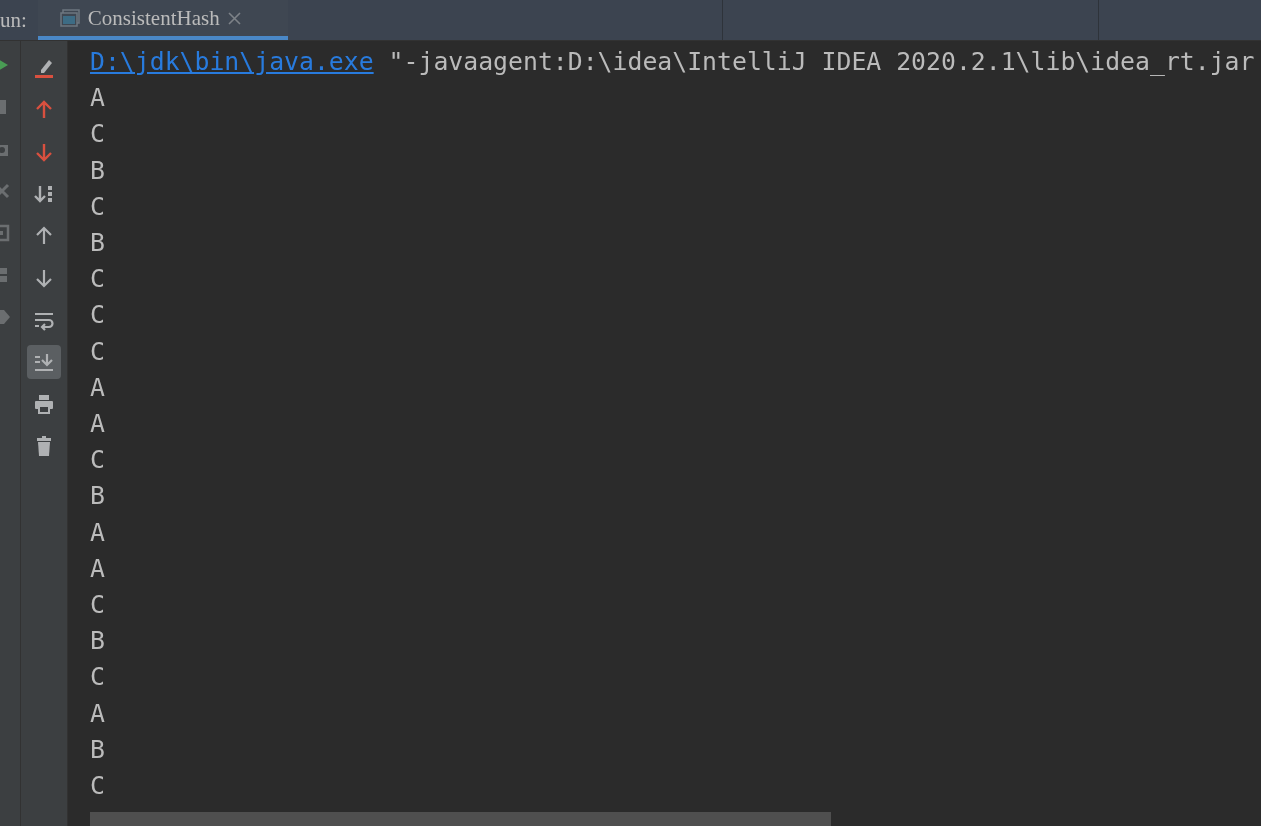  Describe the element at coordinates (44, 362) in the screenshot. I see `scroll-to-end-icon` at that location.